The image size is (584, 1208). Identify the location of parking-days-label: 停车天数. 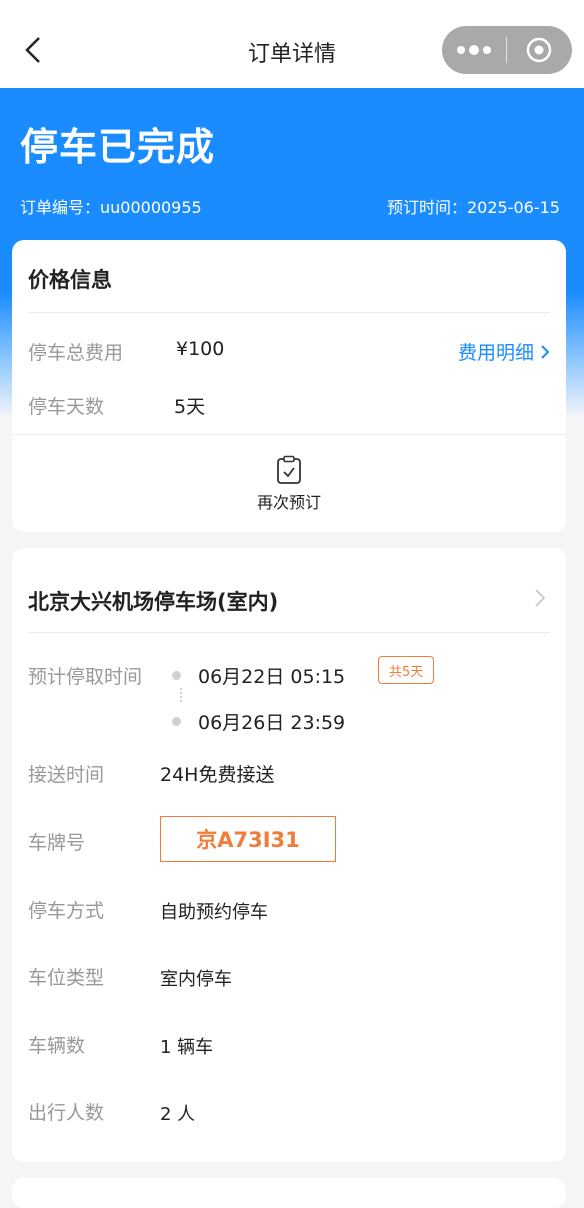
(66, 407).